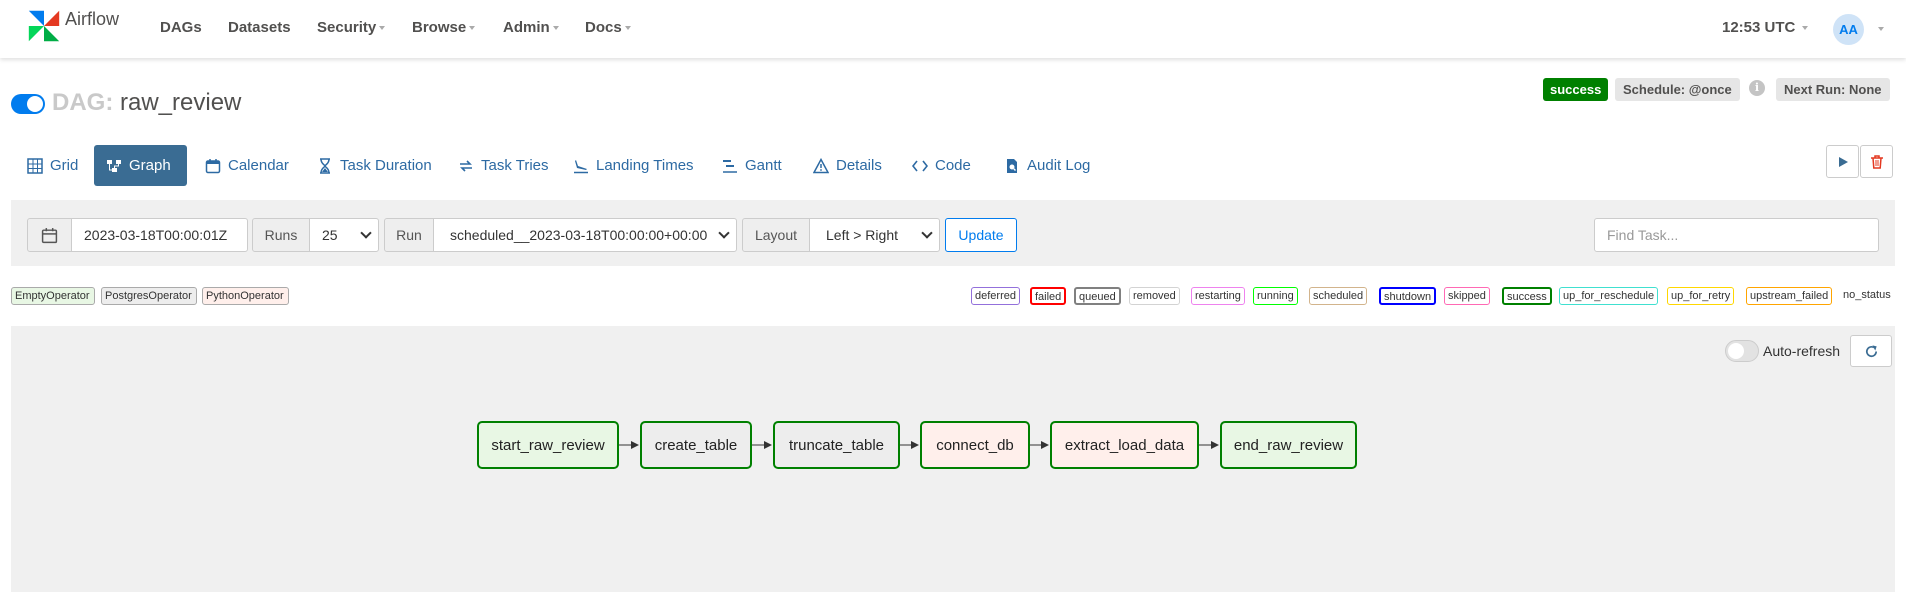 The height and width of the screenshot is (592, 1906). I want to click on task-node-create-table: create_table, so click(696, 445).